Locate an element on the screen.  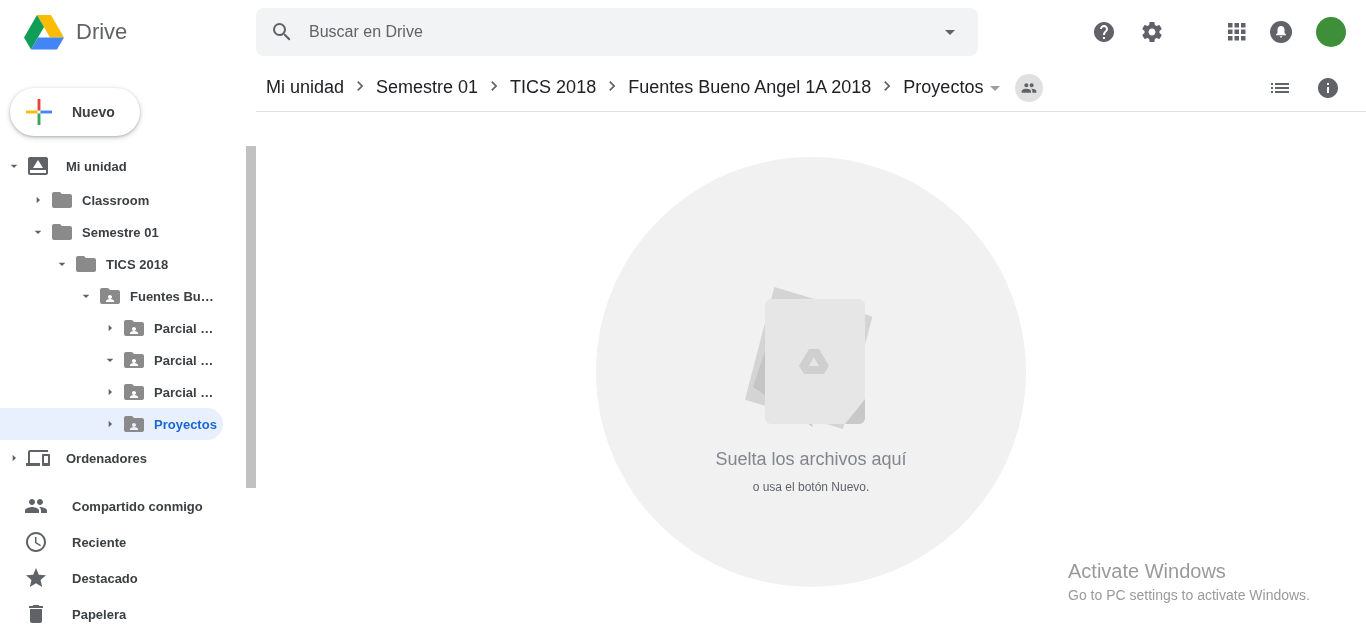
tree-item: TICS 2018 is located at coordinates (87, 264).